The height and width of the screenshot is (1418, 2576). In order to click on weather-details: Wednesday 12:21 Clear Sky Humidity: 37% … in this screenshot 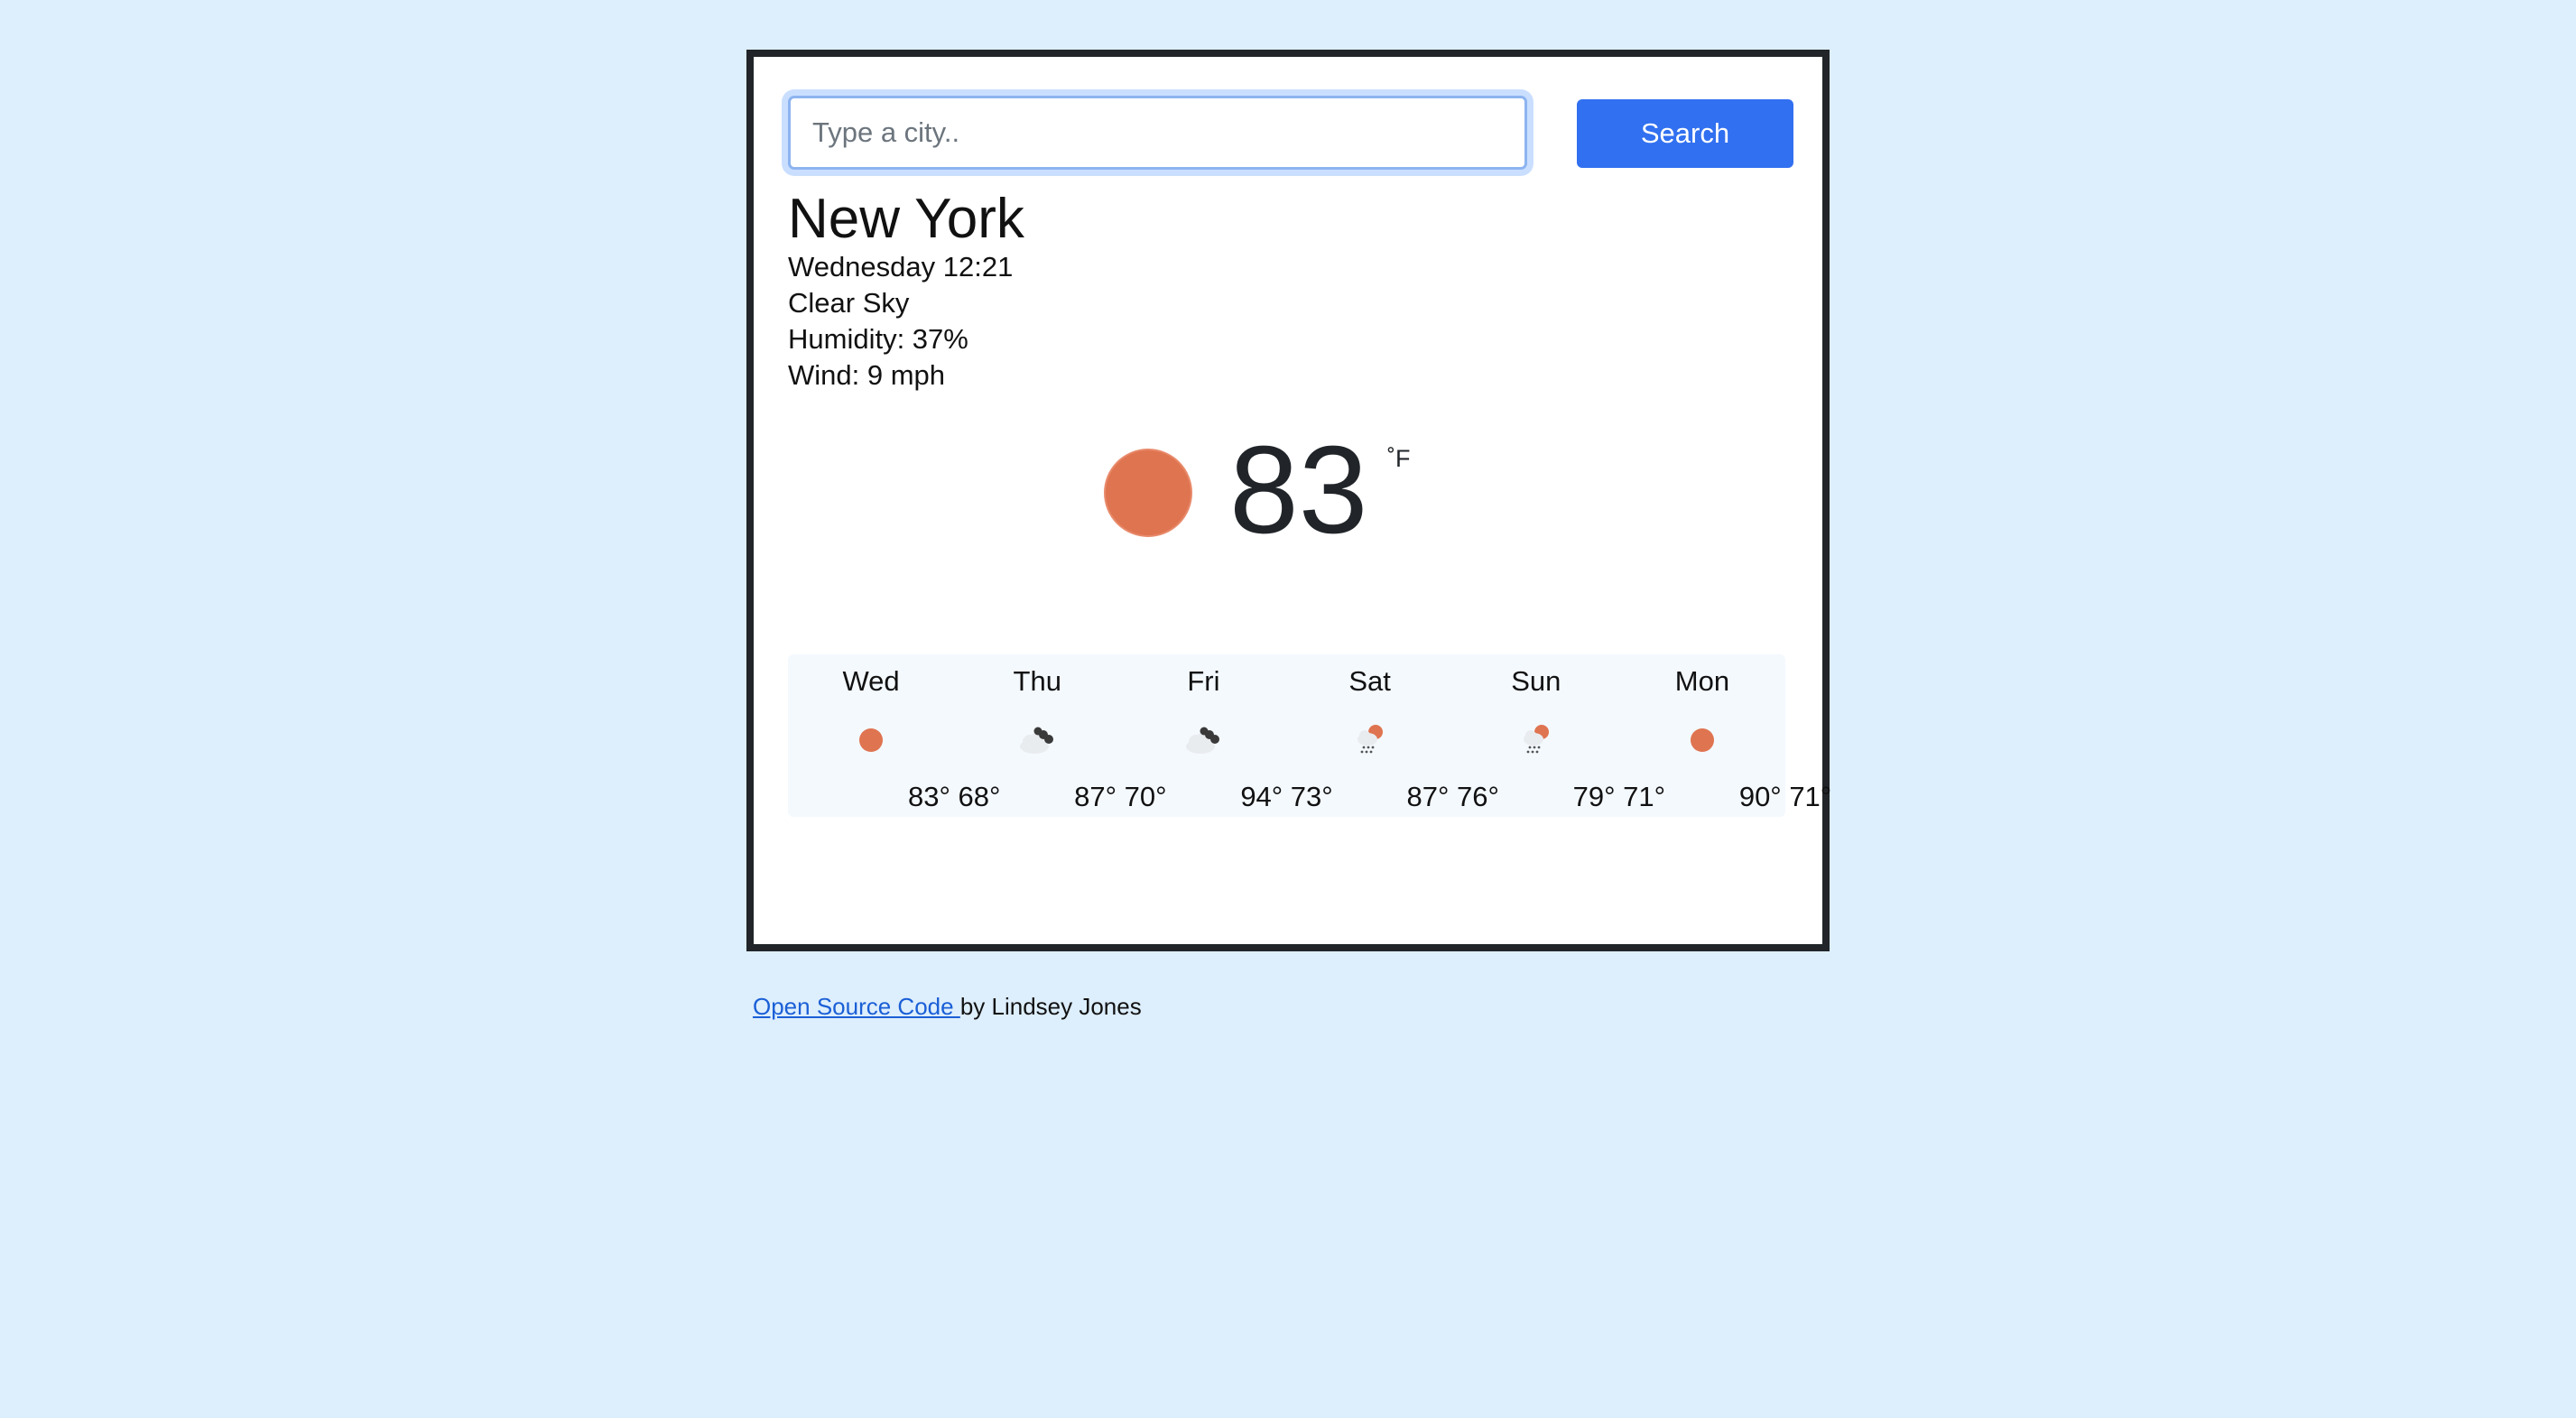, I will do `click(900, 321)`.